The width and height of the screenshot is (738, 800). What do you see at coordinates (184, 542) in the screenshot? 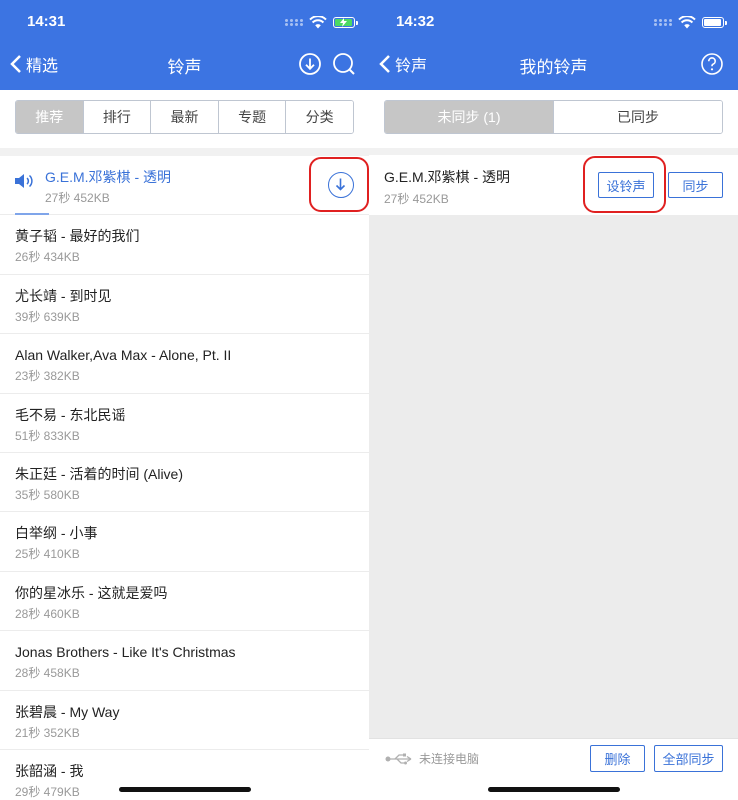
I see `list-item: 白举纲 - 小事 25秒 410KB` at bounding box center [184, 542].